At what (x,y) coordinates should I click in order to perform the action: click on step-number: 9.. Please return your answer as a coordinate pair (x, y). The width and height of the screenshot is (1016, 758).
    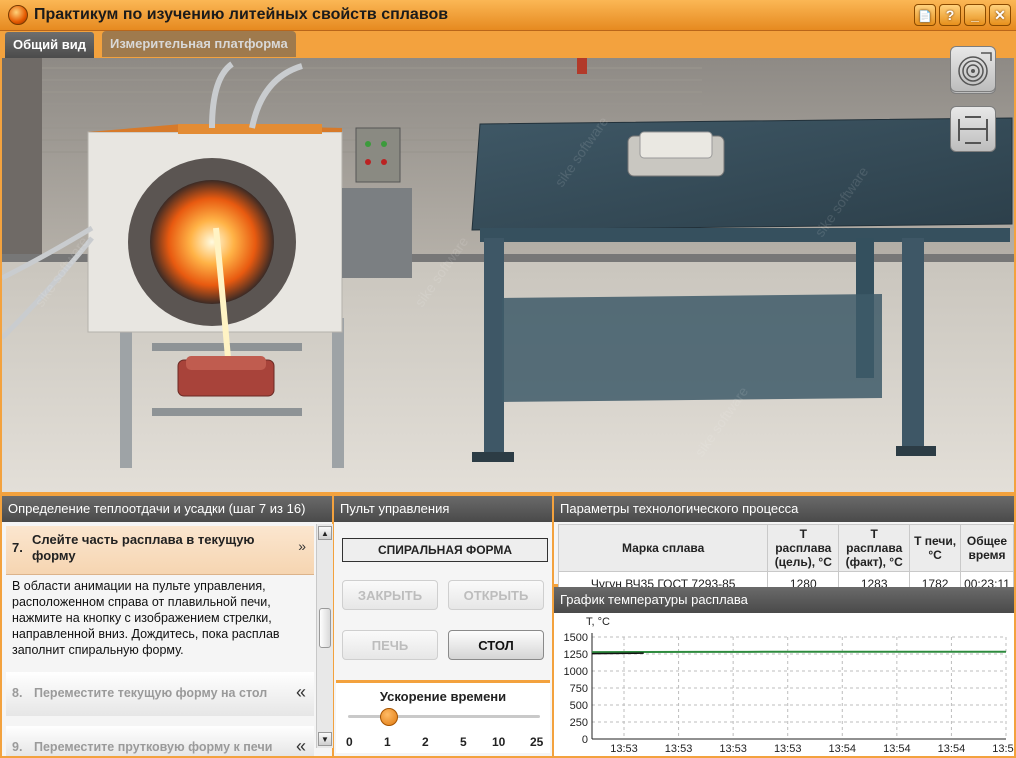
    Looking at the image, I should click on (17, 747).